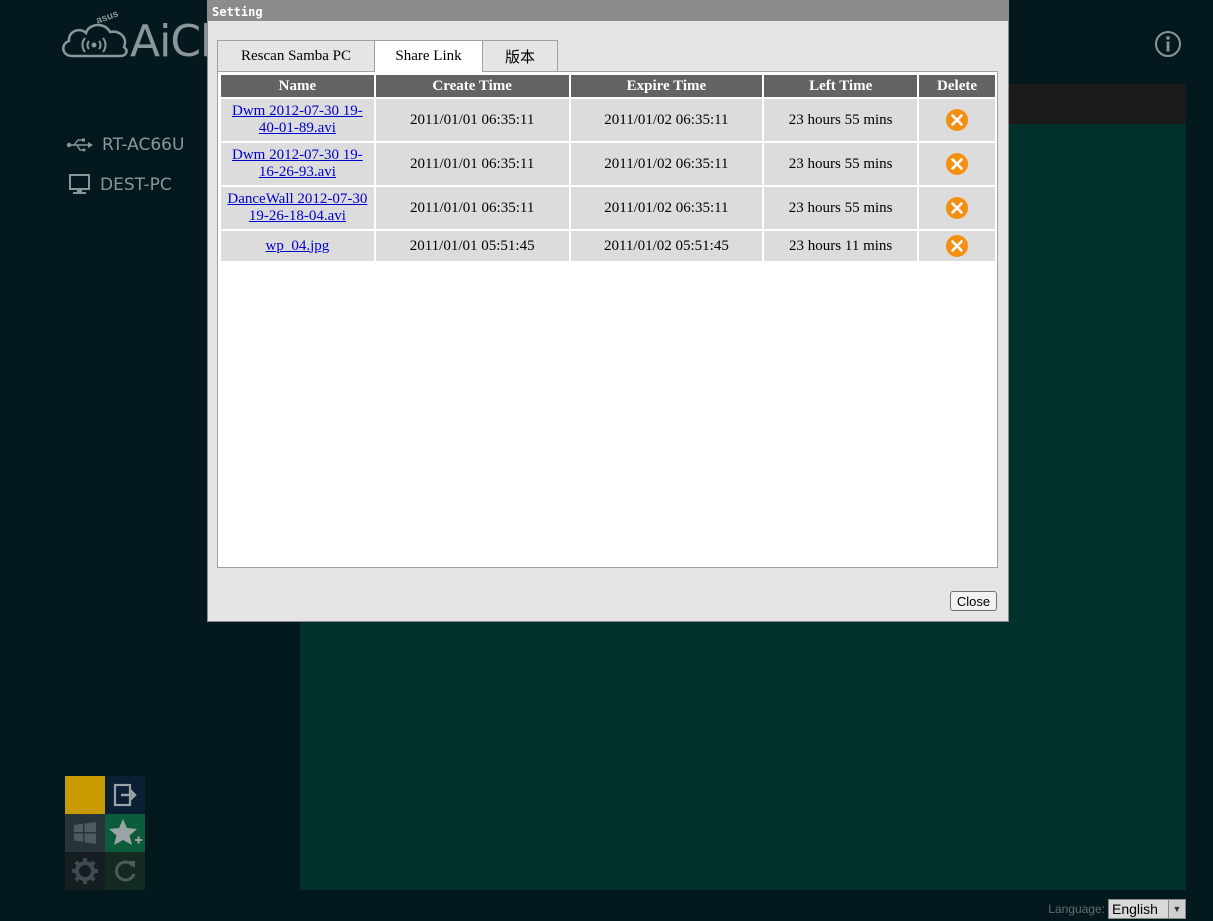 The image size is (1213, 921). I want to click on file-link: wp_04.jpg, so click(298, 246).